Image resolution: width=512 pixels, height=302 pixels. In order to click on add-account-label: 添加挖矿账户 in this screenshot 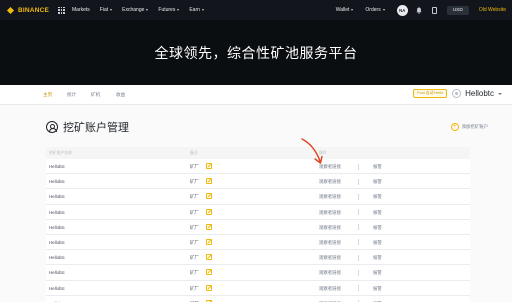, I will do `click(474, 126)`.